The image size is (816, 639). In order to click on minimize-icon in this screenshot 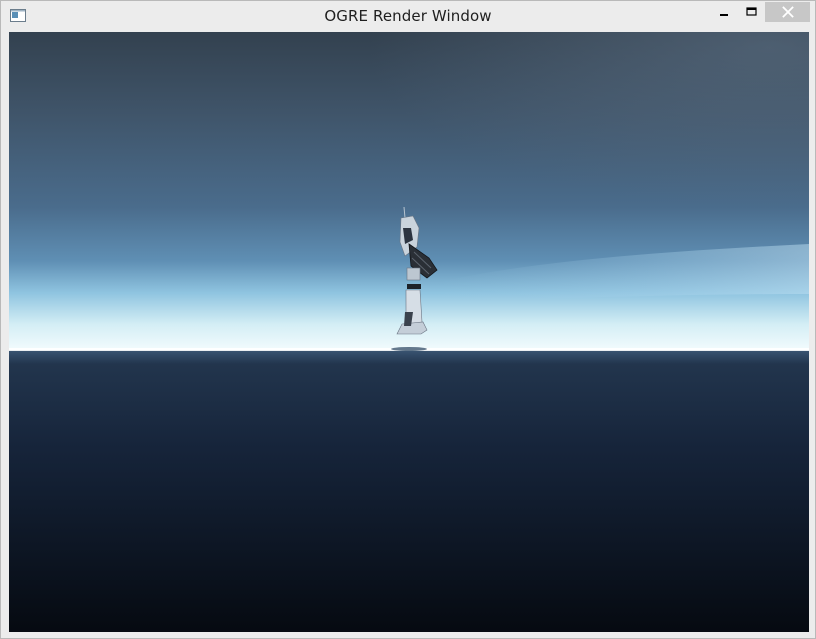, I will do `click(724, 15)`.